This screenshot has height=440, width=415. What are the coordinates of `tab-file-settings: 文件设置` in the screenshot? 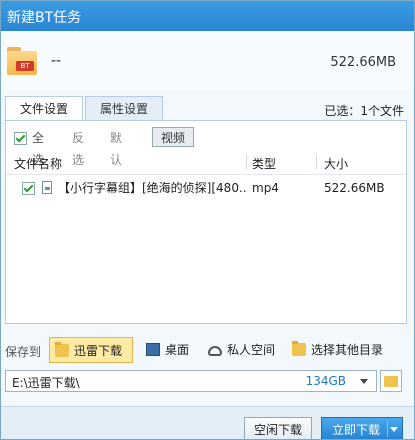 It's located at (44, 108).